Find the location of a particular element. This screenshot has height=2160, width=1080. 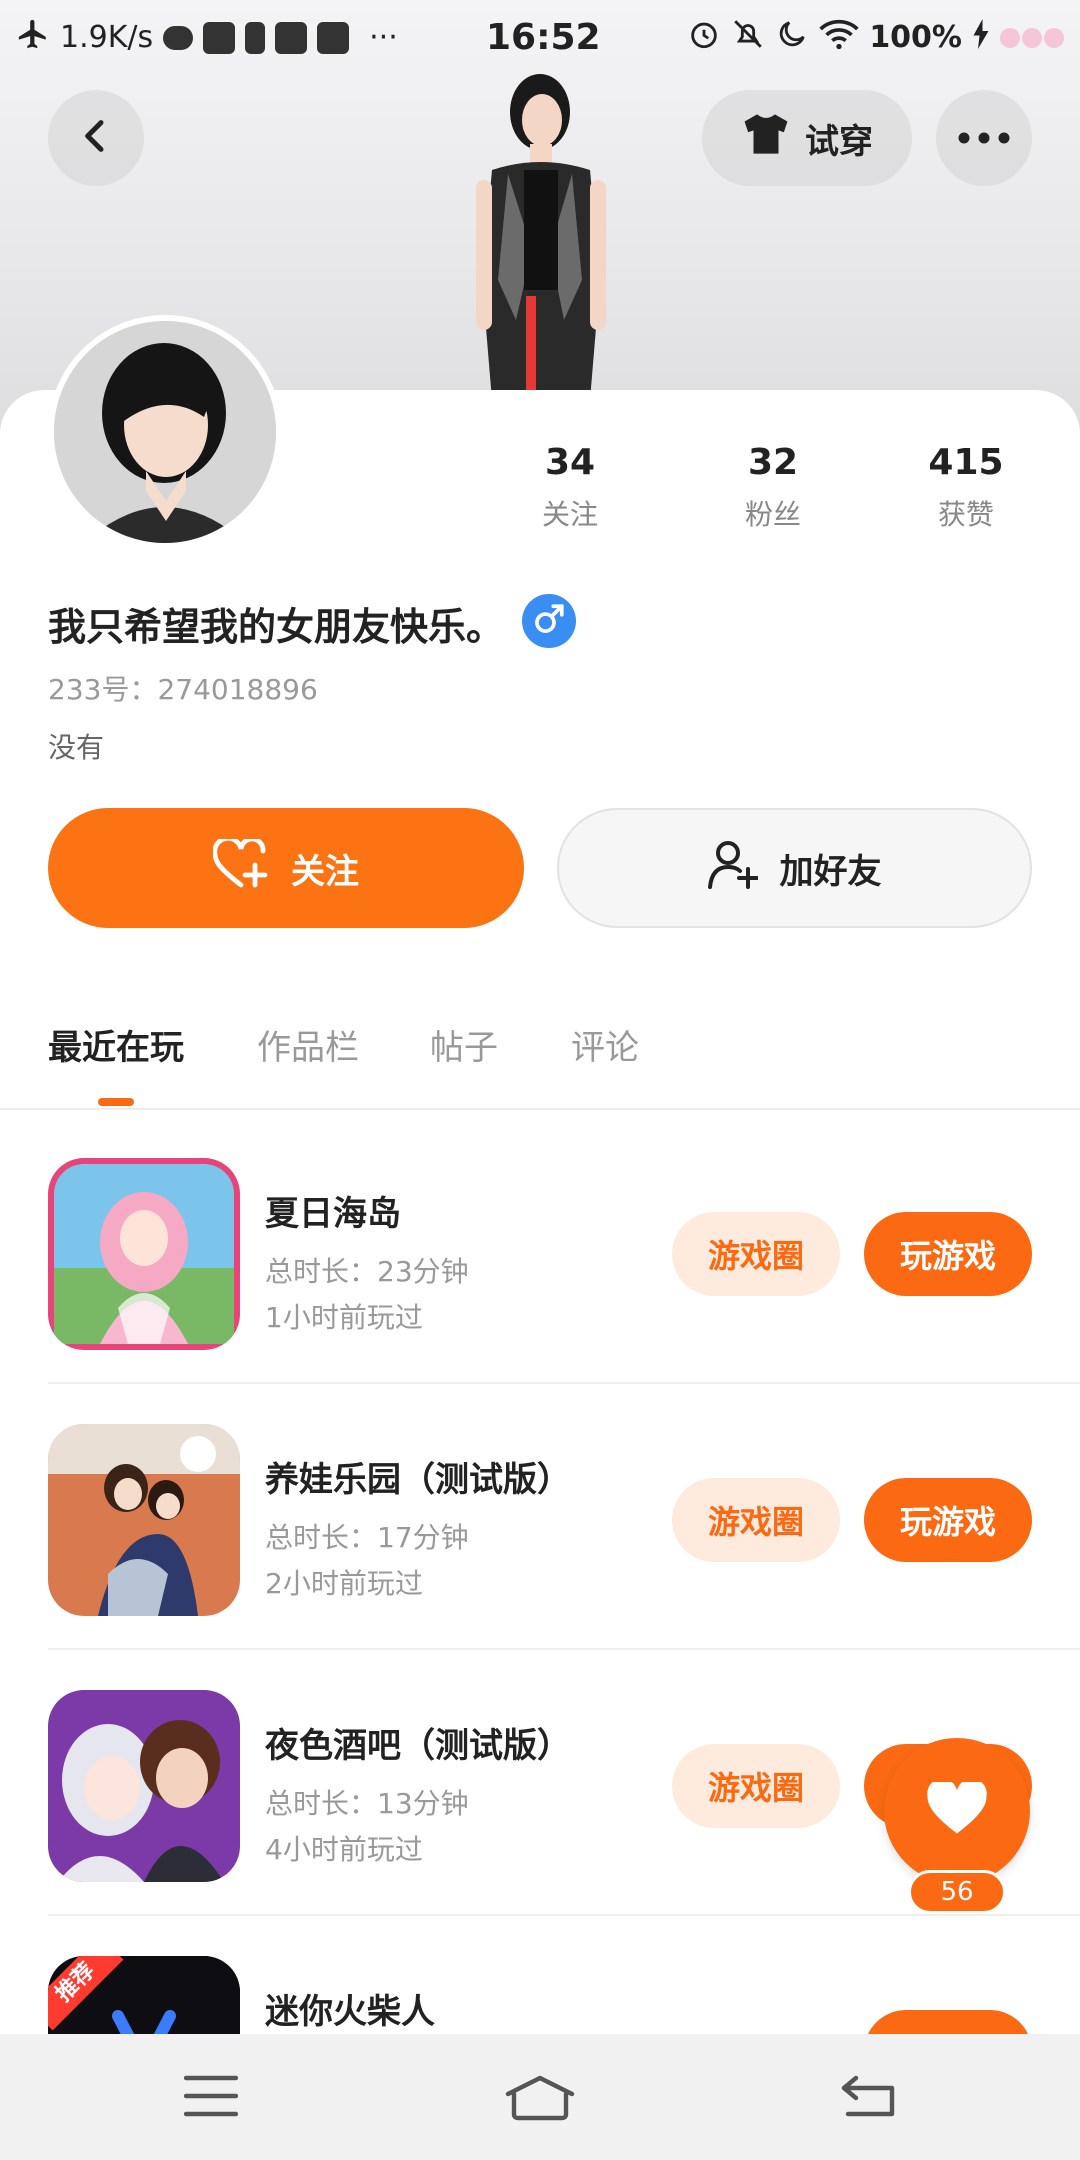

stat-following-value: 34 is located at coordinates (570, 462).